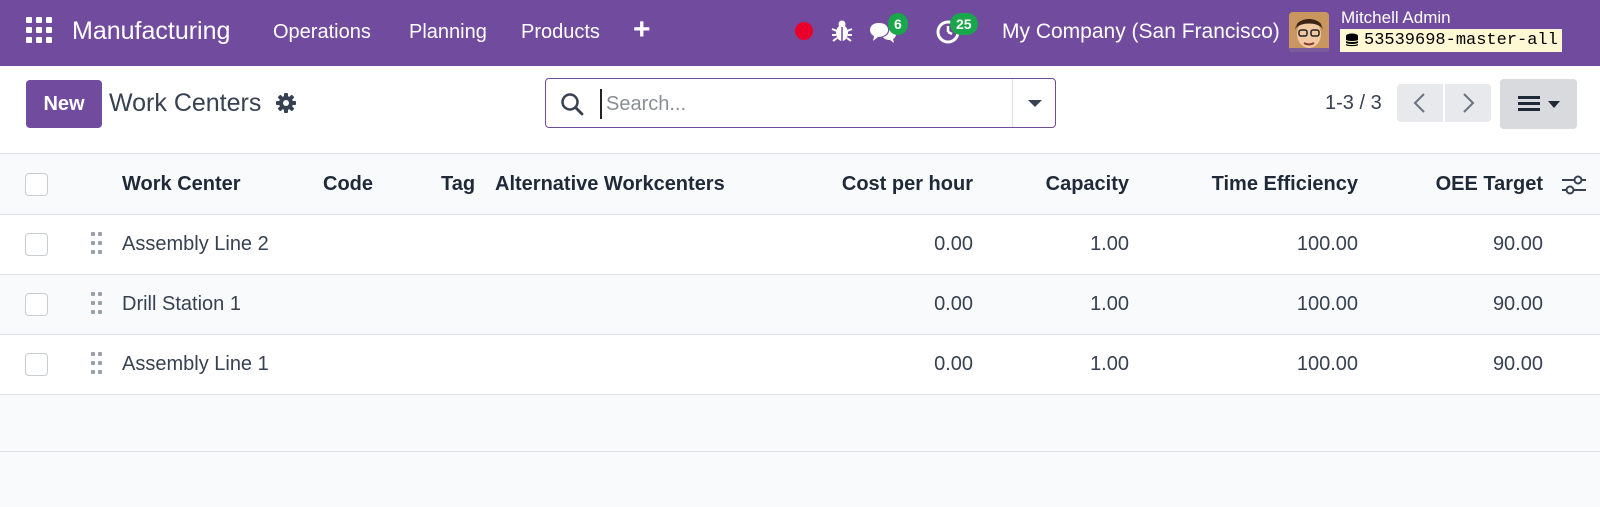 This screenshot has height=507, width=1600. Describe the element at coordinates (800, 424) in the screenshot. I see `table-empty-area` at that location.